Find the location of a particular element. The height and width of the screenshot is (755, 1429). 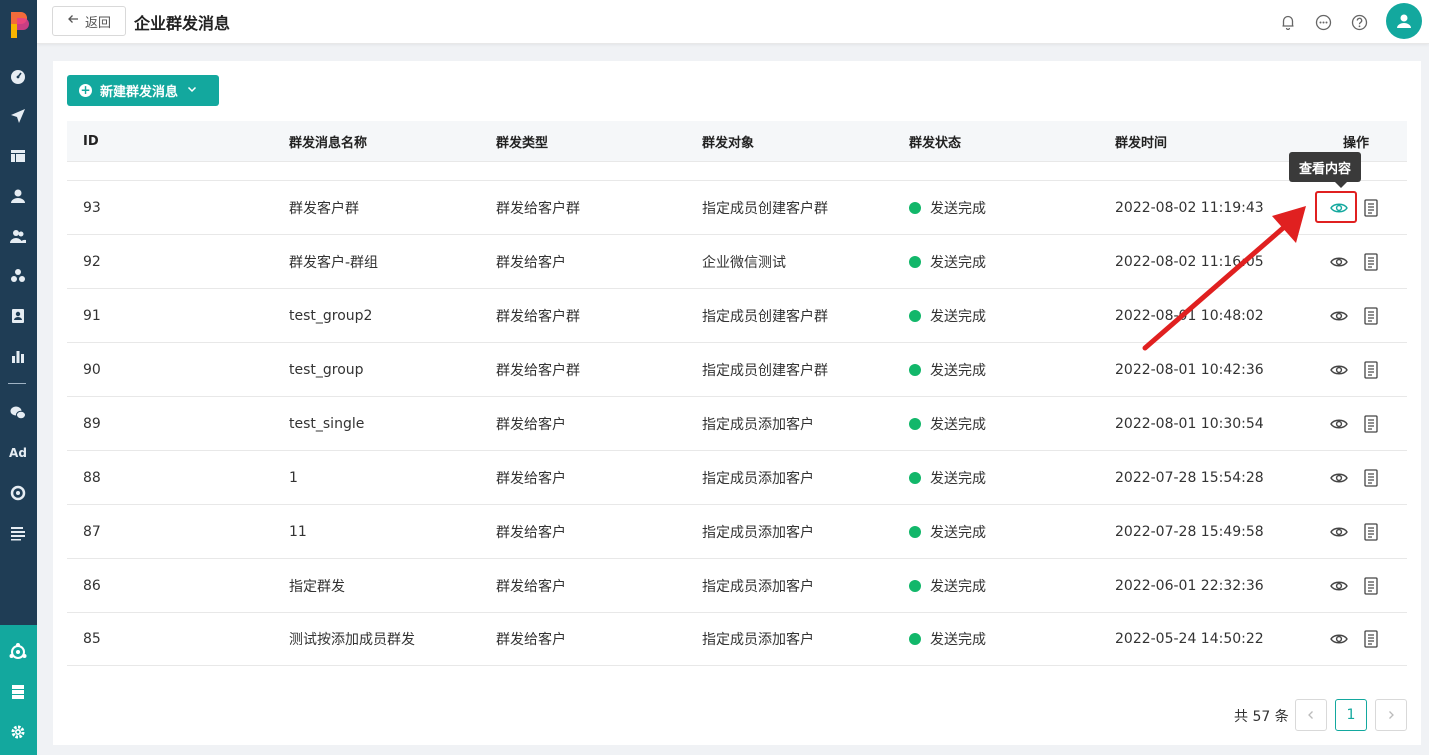

list-icon is located at coordinates (18, 533).